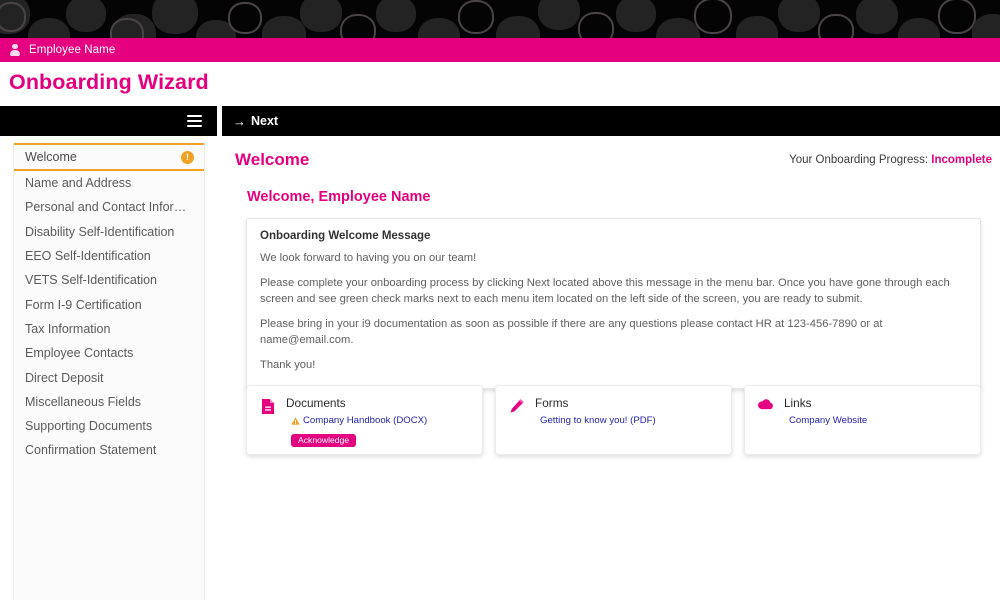 This screenshot has height=600, width=1000. What do you see at coordinates (828, 420) in the screenshot?
I see `website-link: Company Website` at bounding box center [828, 420].